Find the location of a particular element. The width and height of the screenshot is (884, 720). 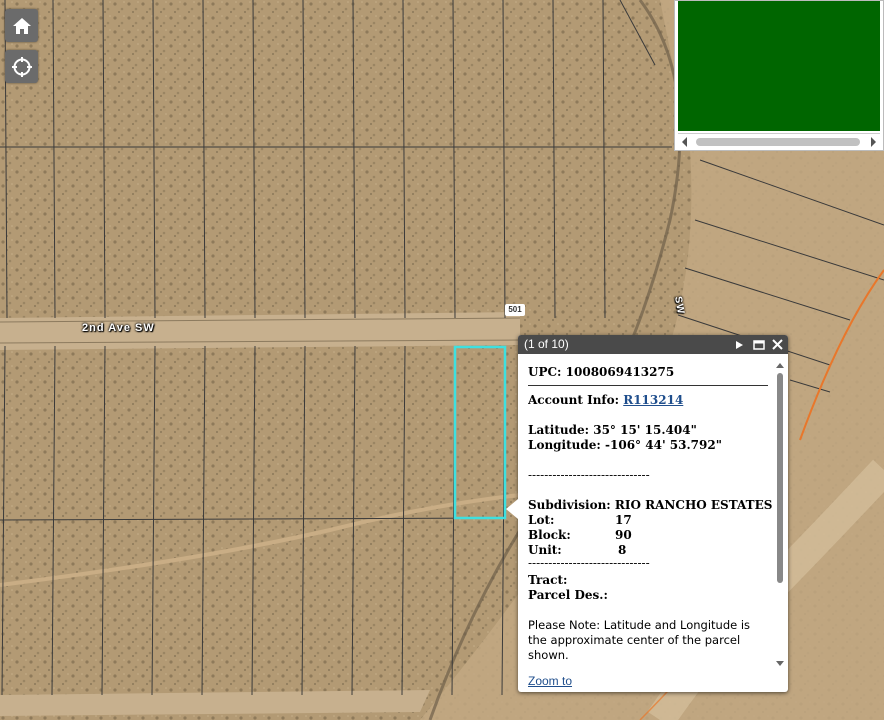

popup-scrollbar is located at coordinates (780, 514).